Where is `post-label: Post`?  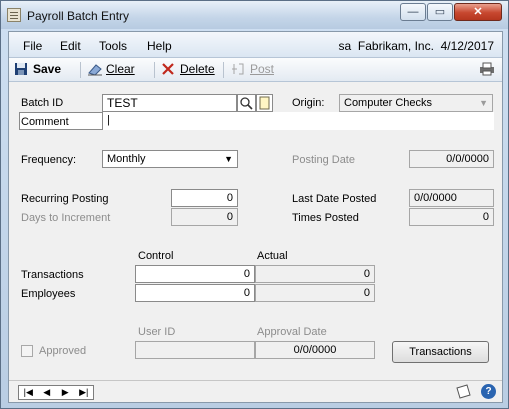
post-label: Post is located at coordinates (262, 69).